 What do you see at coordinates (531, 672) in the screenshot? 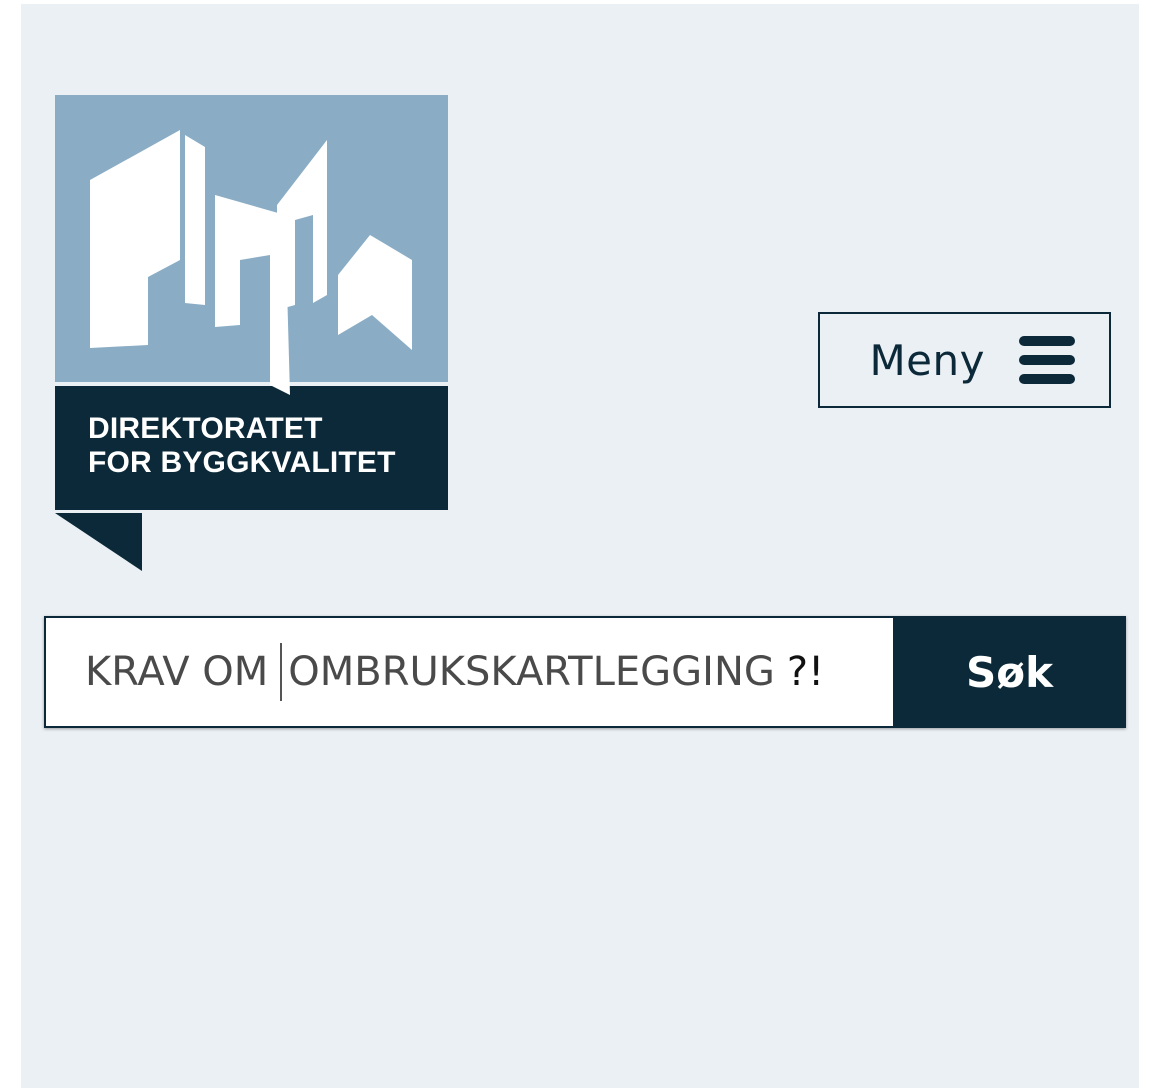
I see `search-value-part2: OMBRUKSKARTLEGGING` at bounding box center [531, 672].